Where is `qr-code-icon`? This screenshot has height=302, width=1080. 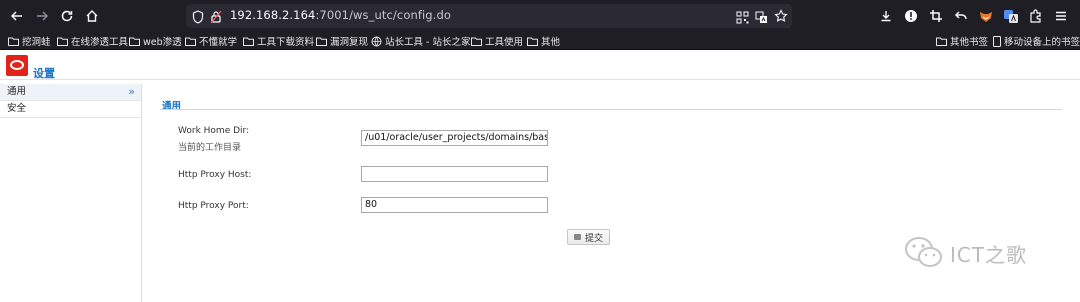 qr-code-icon is located at coordinates (742, 18).